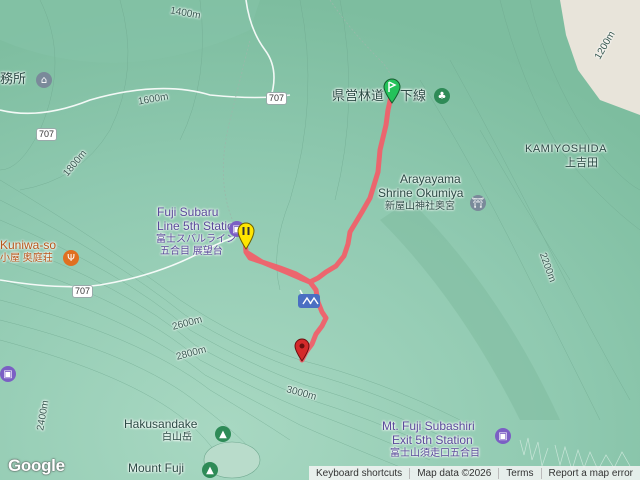  Describe the element at coordinates (442, 96) in the screenshot. I see `park-icon: ♣` at that location.